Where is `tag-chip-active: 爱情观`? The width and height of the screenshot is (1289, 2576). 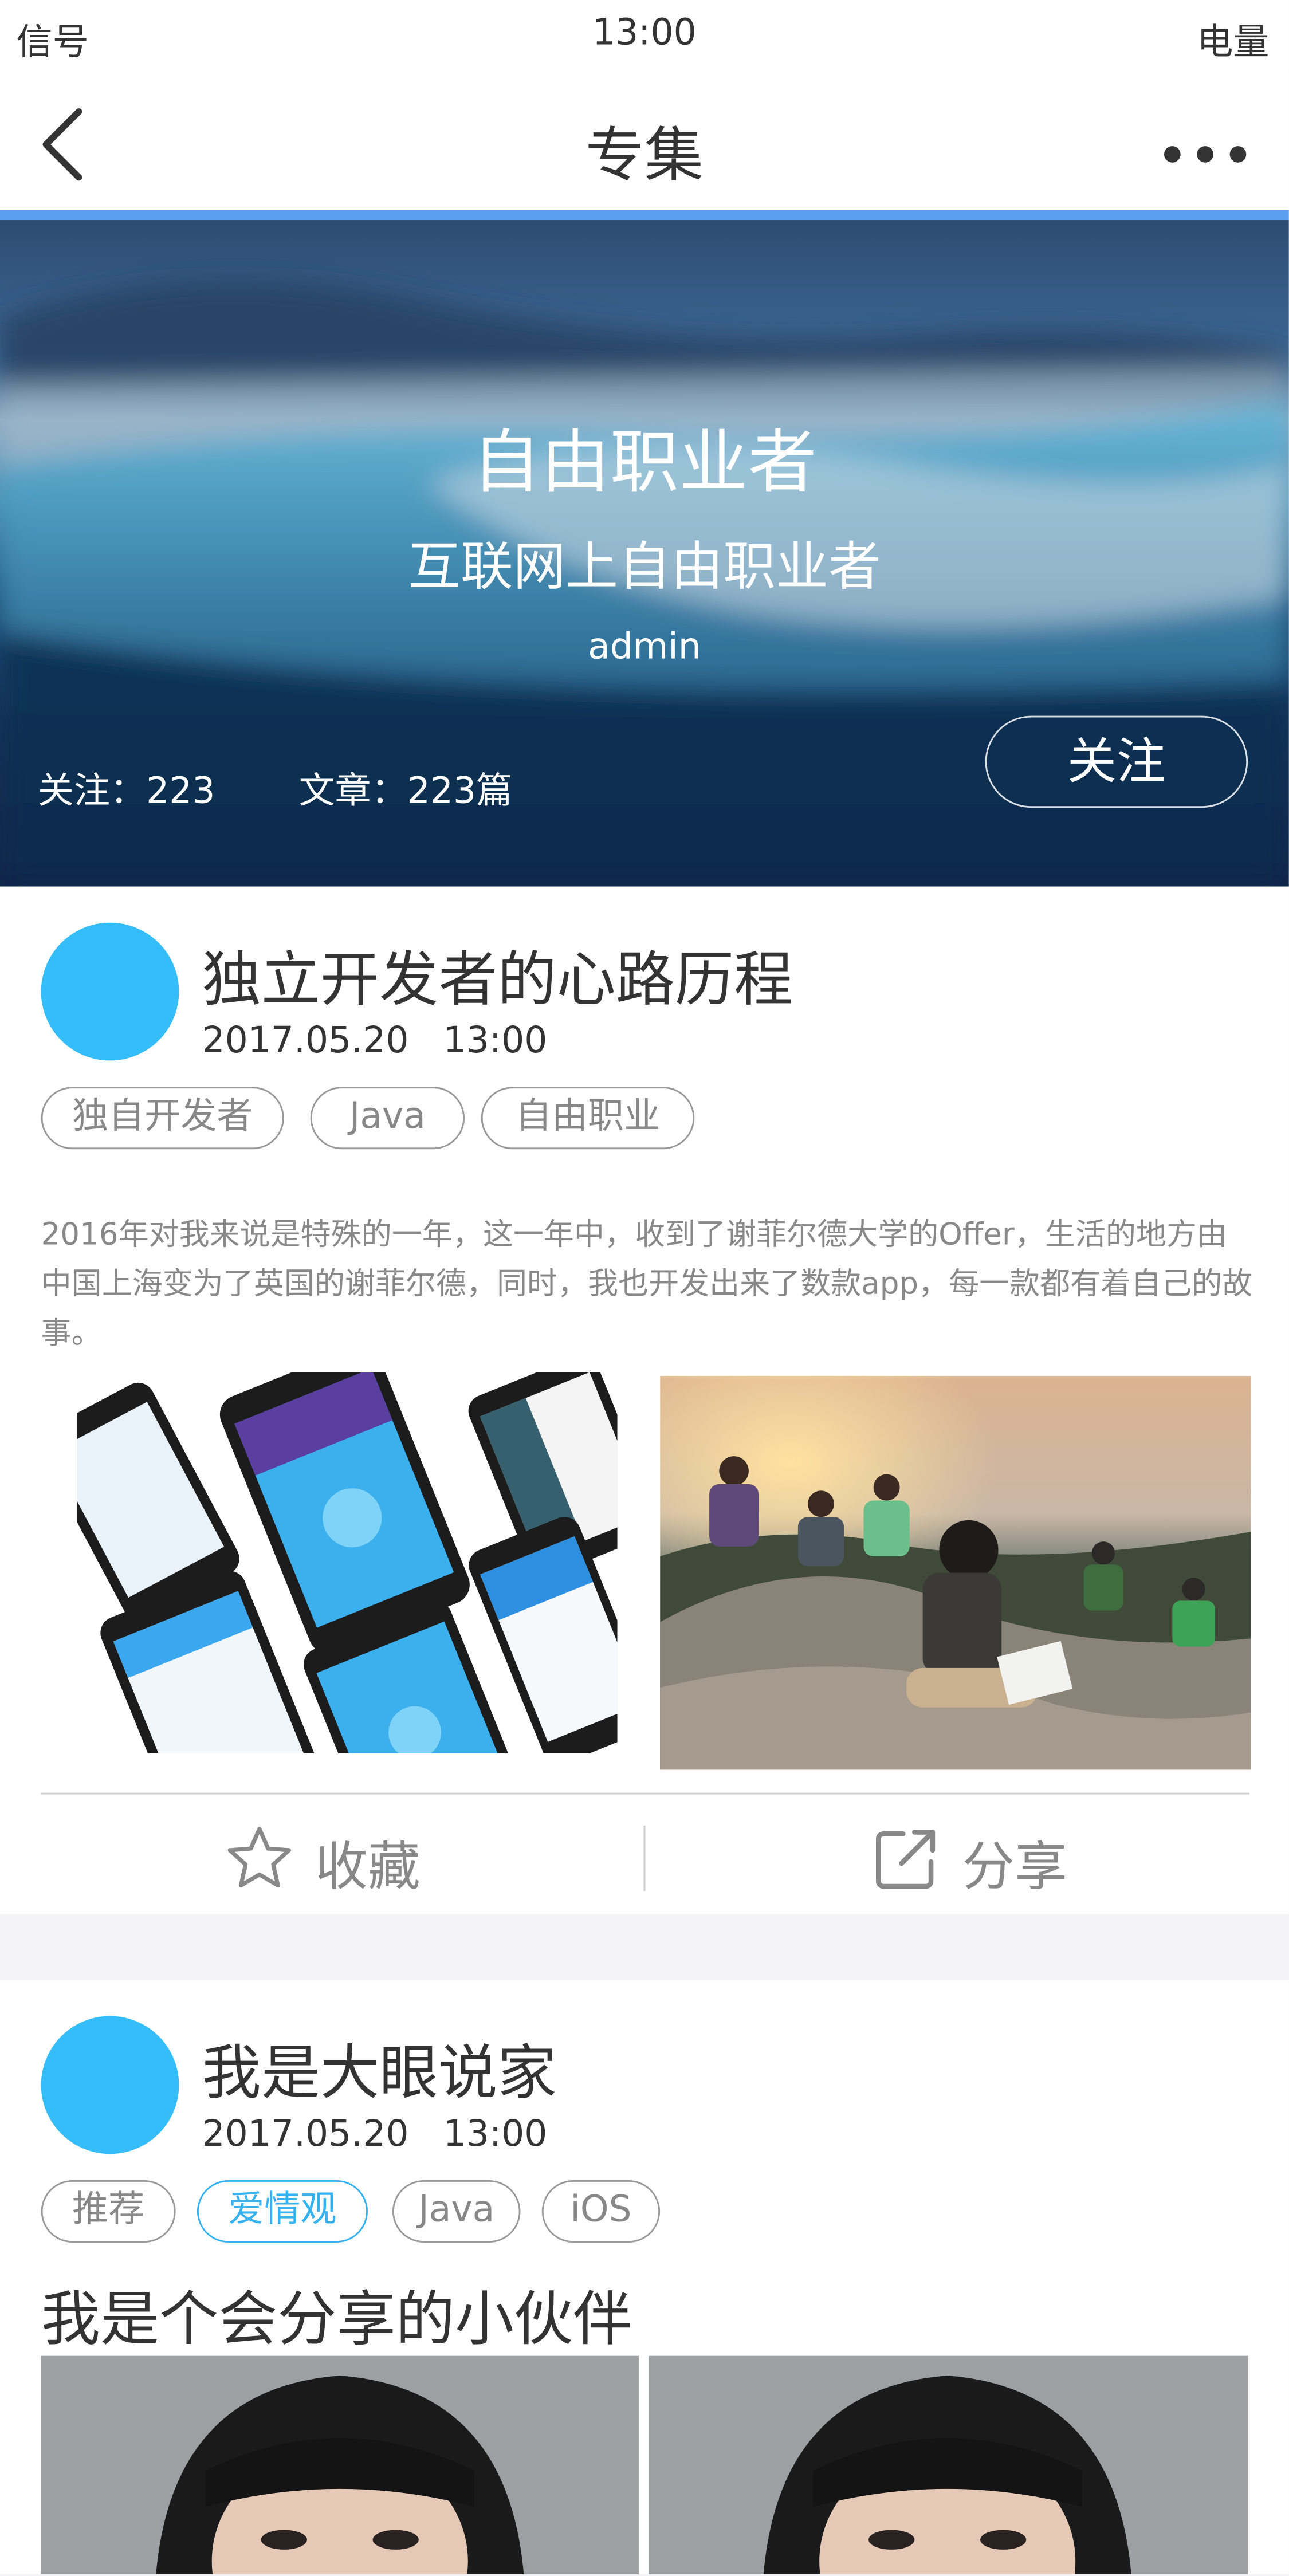 tag-chip-active: 爱情观 is located at coordinates (282, 2211).